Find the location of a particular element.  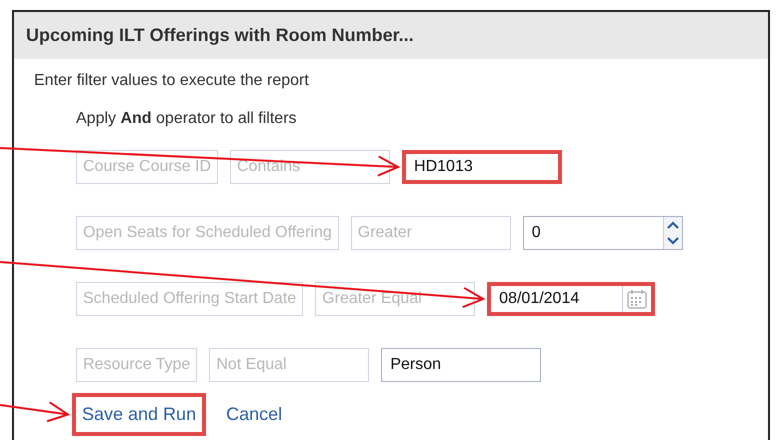

save-and-run-link: Save and Run is located at coordinates (139, 414).